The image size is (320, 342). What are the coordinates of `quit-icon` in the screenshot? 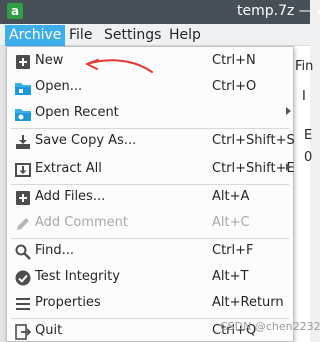 It's located at (23, 332).